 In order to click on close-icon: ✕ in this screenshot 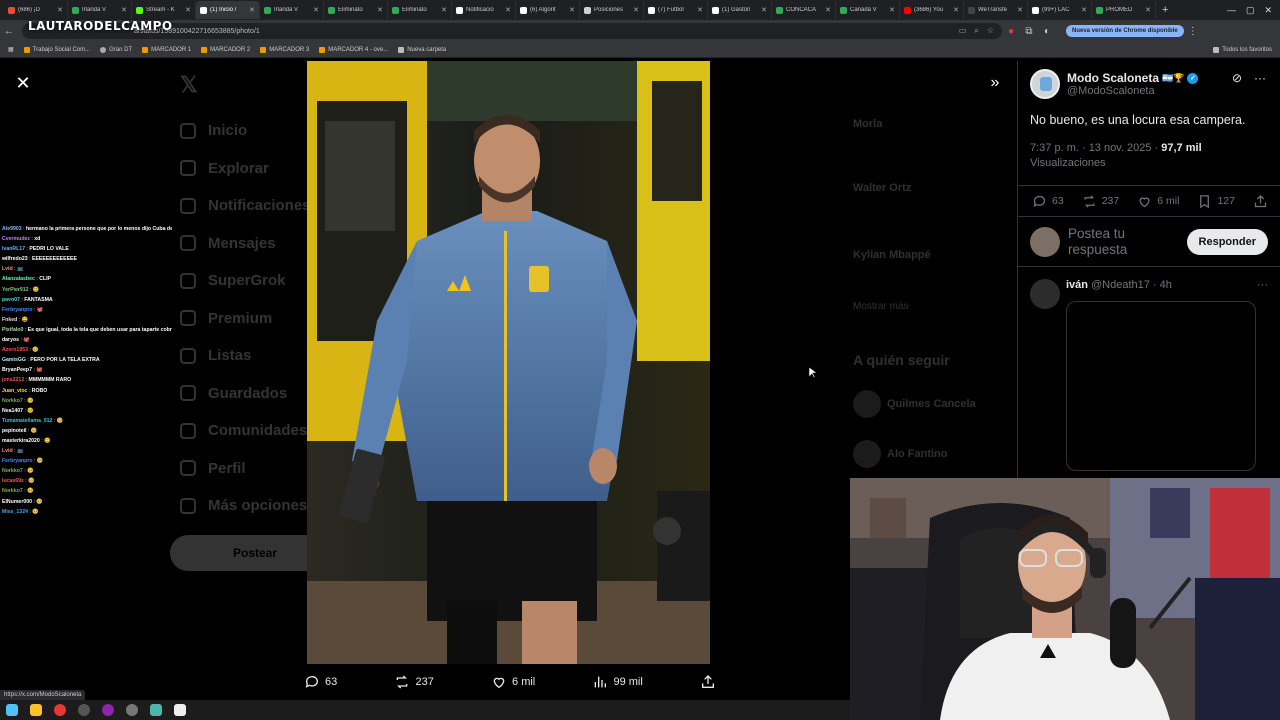, I will do `click(23, 83)`.